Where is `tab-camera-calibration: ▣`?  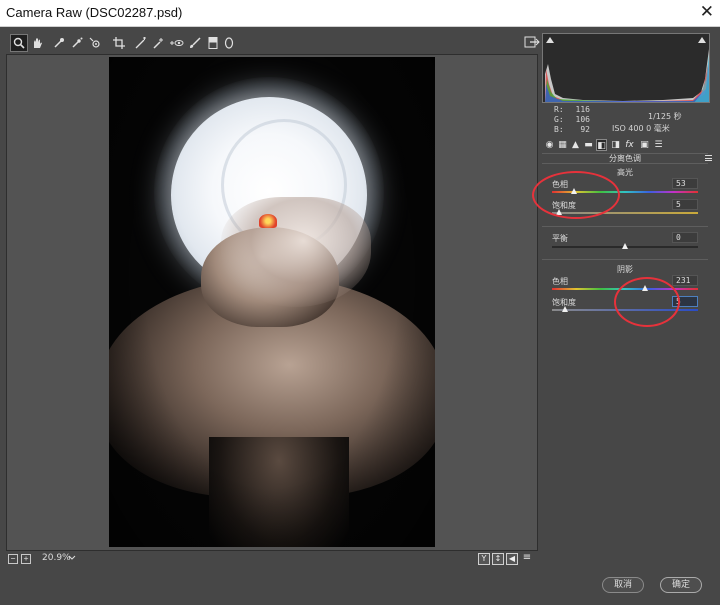
tab-camera-calibration: ▣ is located at coordinates (644, 145).